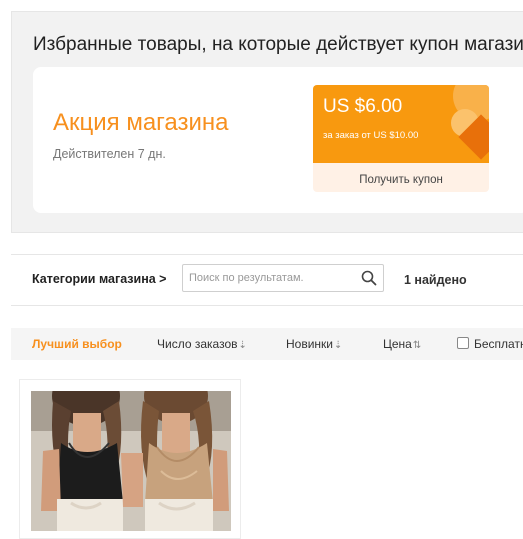  I want to click on store-search-bar: Категории магазина > 1 найдено, so click(267, 280).